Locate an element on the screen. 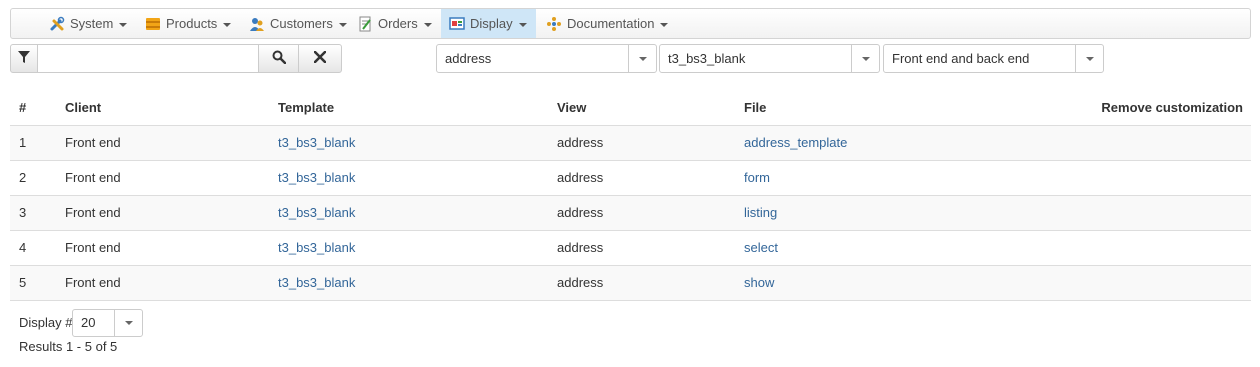 The image size is (1260, 367). orders-icon is located at coordinates (365, 24).